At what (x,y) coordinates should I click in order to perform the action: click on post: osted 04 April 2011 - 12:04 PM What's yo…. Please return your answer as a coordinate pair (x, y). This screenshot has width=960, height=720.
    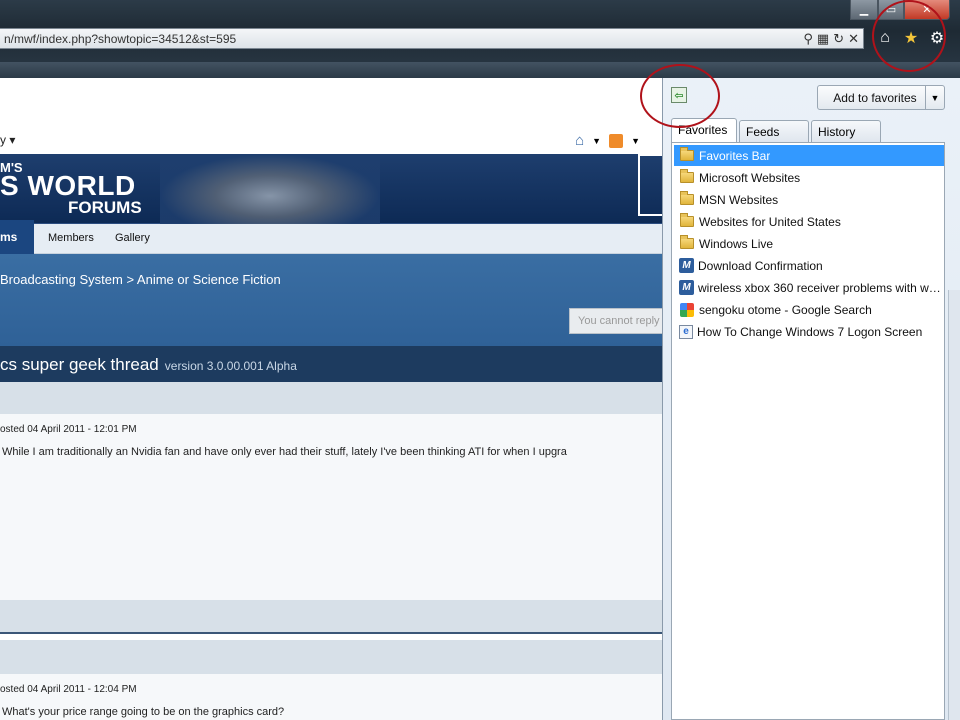
    Looking at the image, I should click on (331, 697).